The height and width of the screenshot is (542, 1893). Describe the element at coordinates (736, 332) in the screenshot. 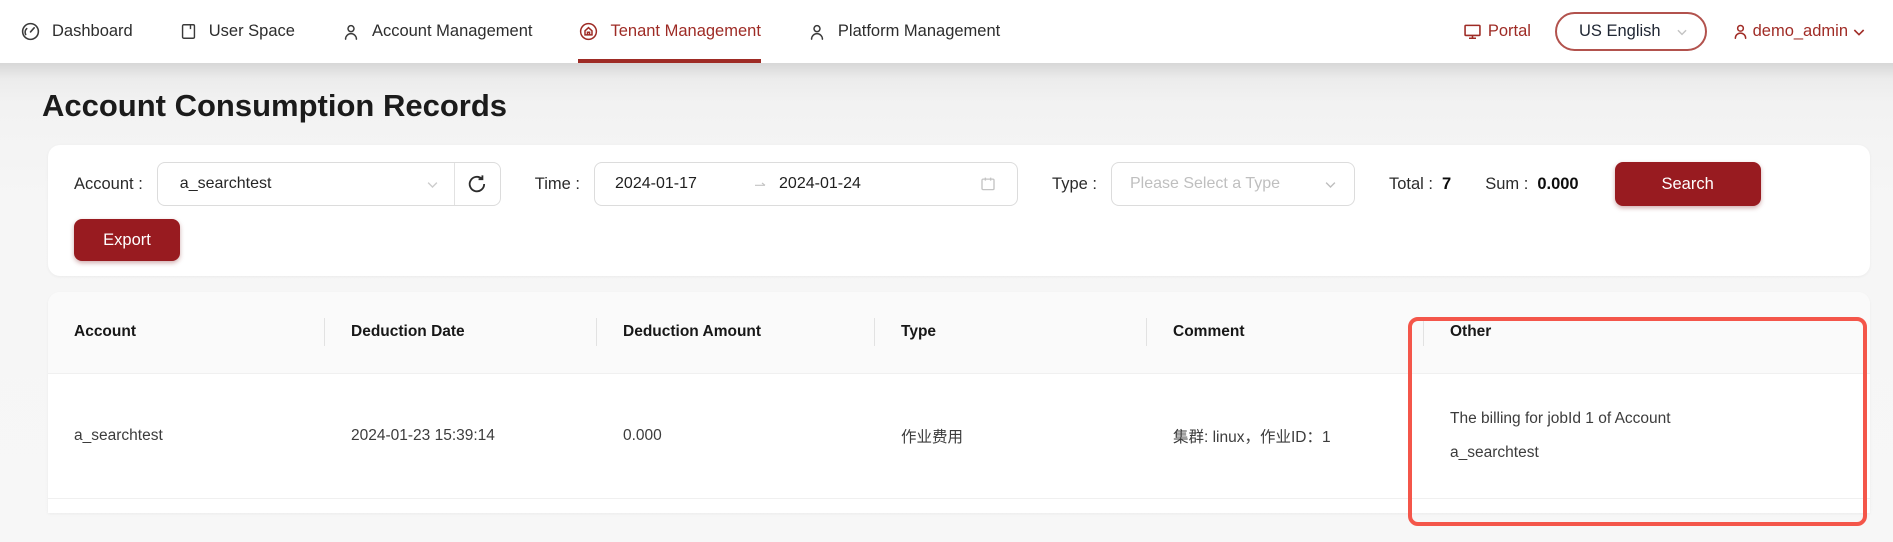

I see `column-header-deduction-amount: Deduction Amount` at that location.